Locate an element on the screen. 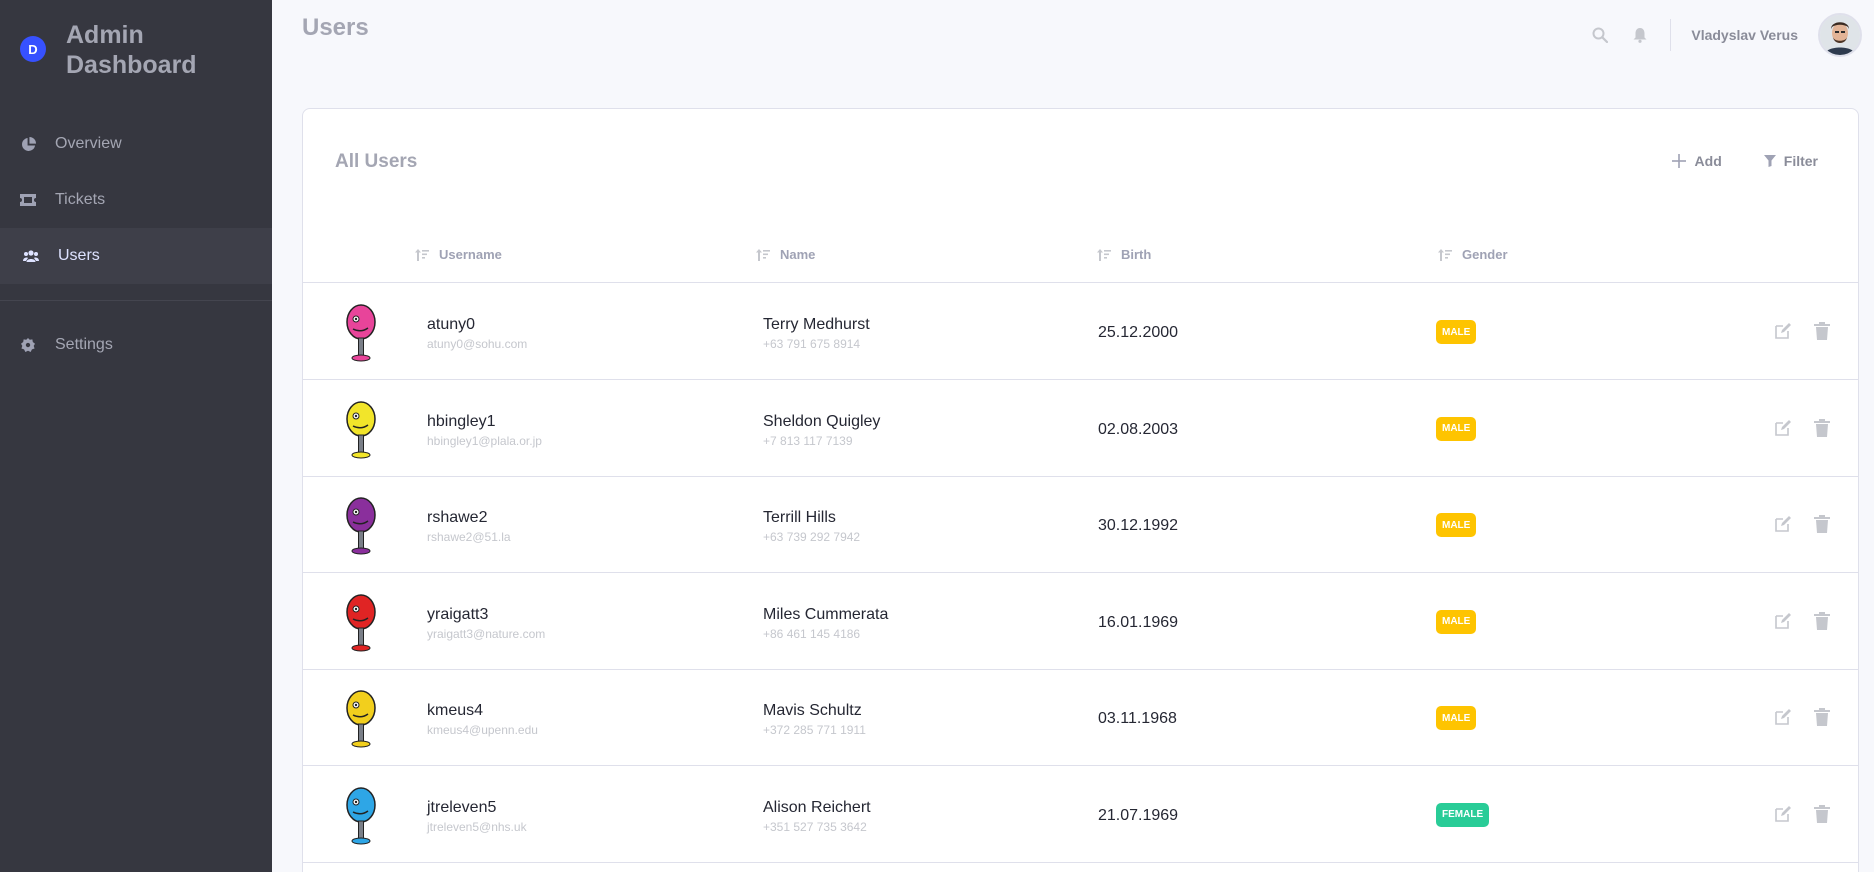  card-actions: Add Filter is located at coordinates (1723, 161).